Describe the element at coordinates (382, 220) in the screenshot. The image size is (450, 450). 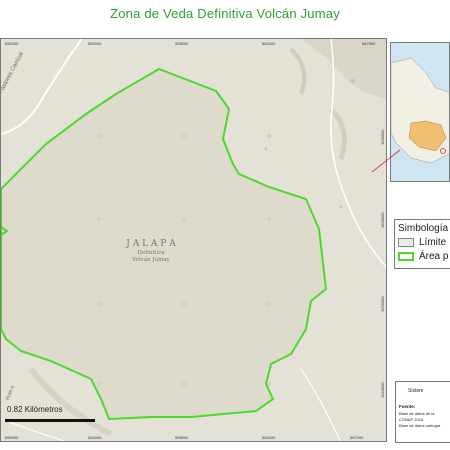
I see `coord-right-2: 1628000` at that location.